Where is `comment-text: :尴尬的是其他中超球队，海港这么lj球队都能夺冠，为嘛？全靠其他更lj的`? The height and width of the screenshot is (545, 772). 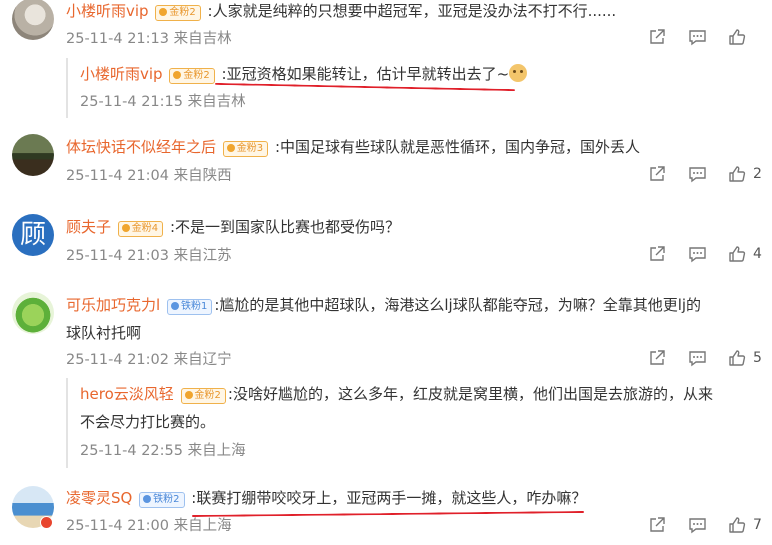
comment-text: :尴尬的是其他中超球队，海港这么lj球队都能夺冠，为嘛？全靠其他更lj的 is located at coordinates (458, 305).